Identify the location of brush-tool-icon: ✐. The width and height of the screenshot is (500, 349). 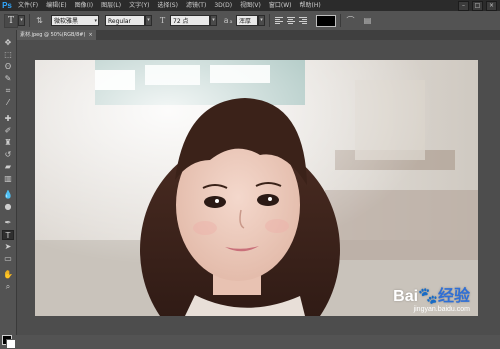
(8, 131).